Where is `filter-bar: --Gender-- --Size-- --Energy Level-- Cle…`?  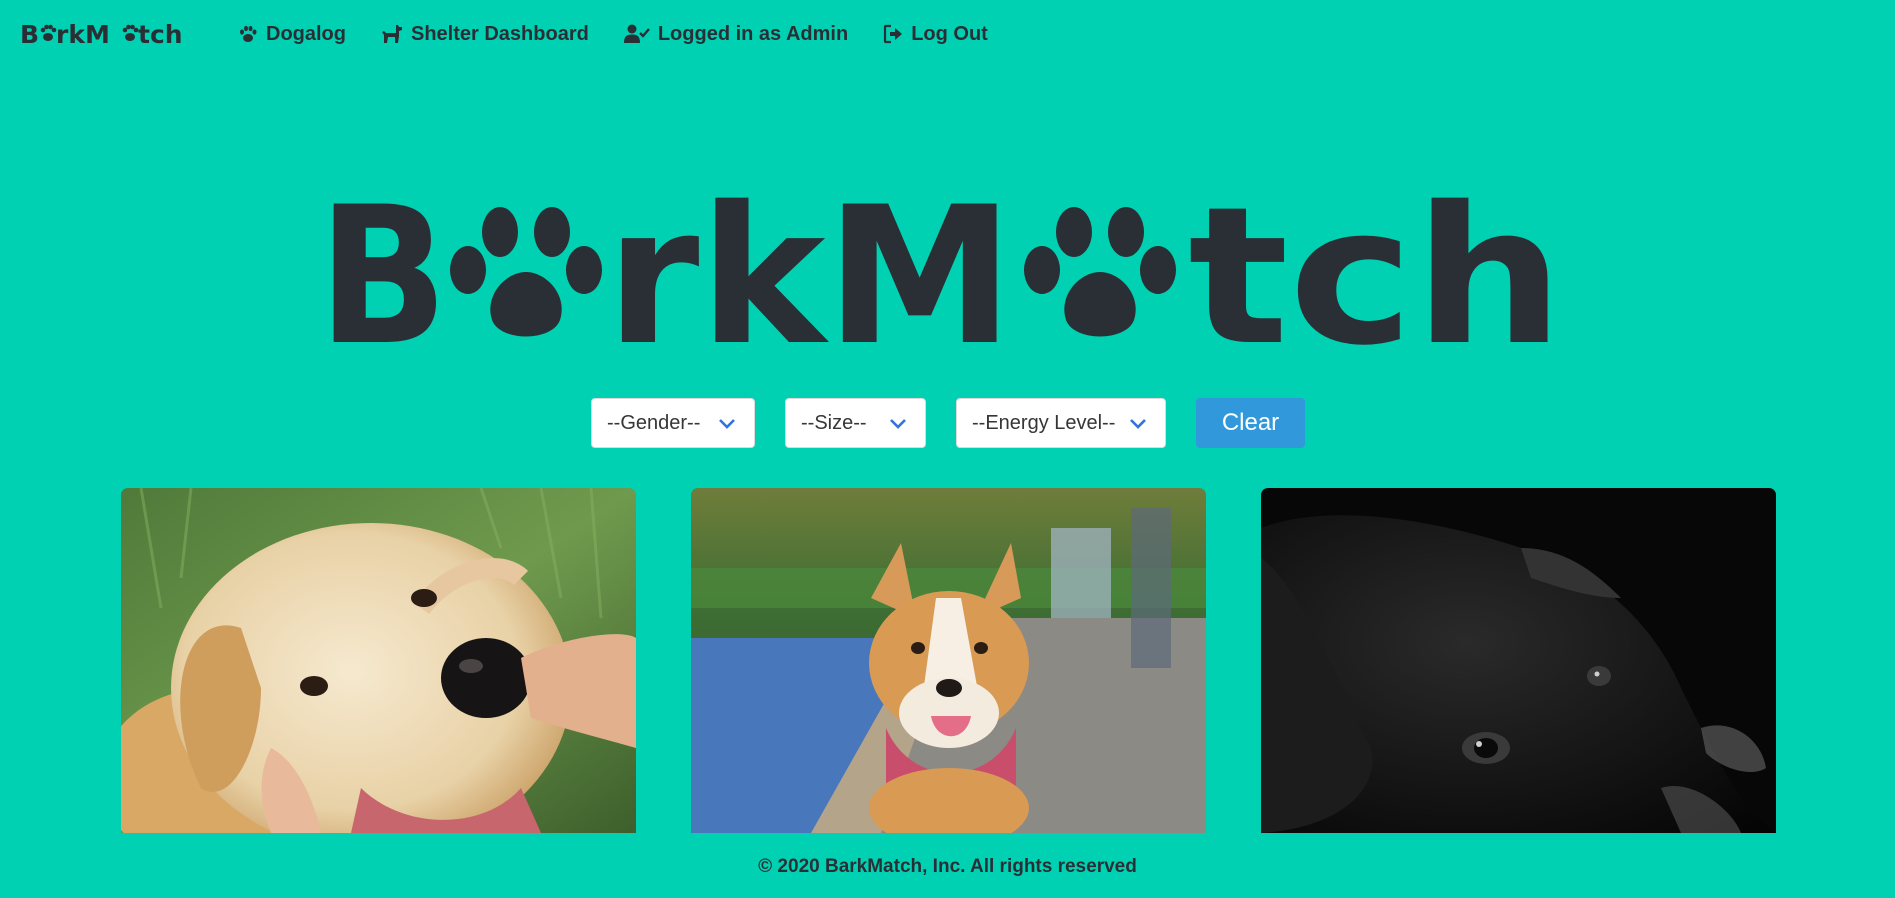
filter-bar: --Gender-- --Size-- --Energy Level-- Cle… is located at coordinates (947, 423).